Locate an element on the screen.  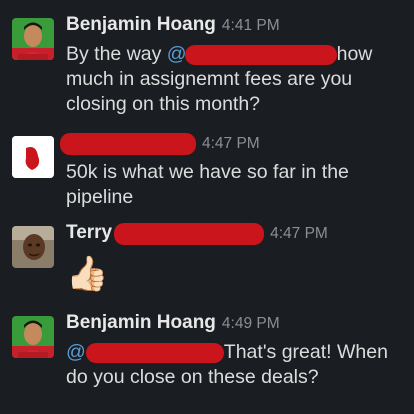
avatar-redacted-user is located at coordinates (33, 157).